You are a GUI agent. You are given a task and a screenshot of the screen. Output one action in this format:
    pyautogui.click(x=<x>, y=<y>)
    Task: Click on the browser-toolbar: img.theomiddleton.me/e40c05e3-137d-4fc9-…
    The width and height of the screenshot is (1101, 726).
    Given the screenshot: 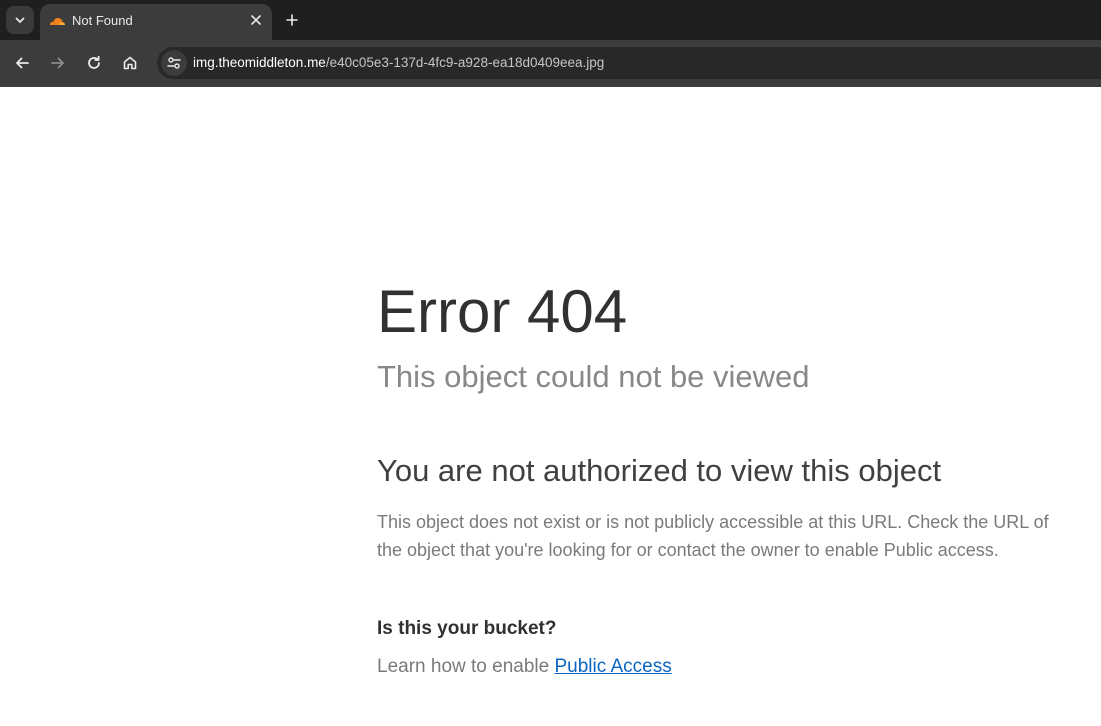 What is the action you would take?
    pyautogui.click(x=550, y=63)
    